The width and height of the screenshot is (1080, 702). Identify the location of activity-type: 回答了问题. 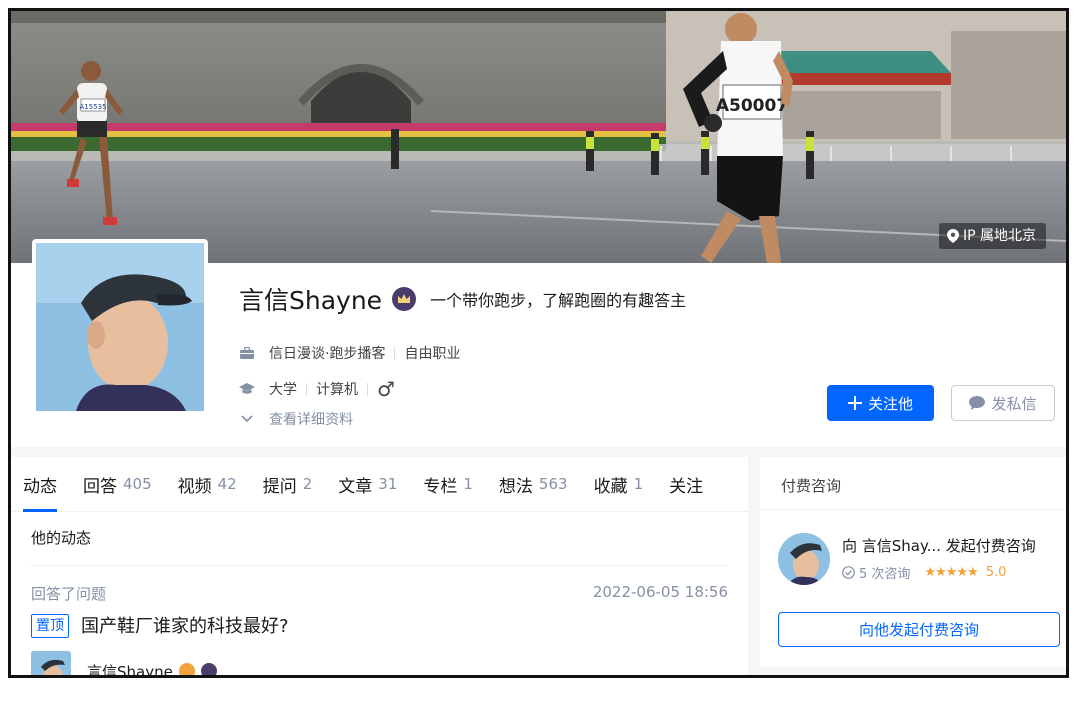
(69, 594).